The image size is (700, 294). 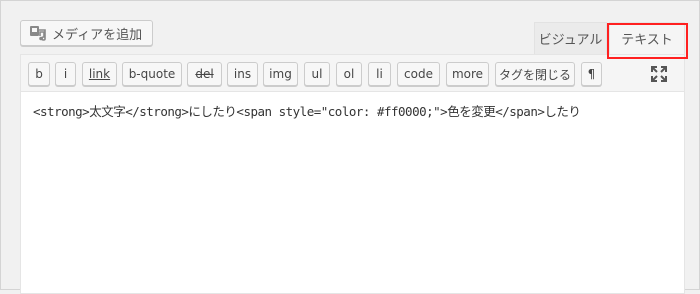 I want to click on quicktag-label: タグを閉じる, so click(x=534, y=74).